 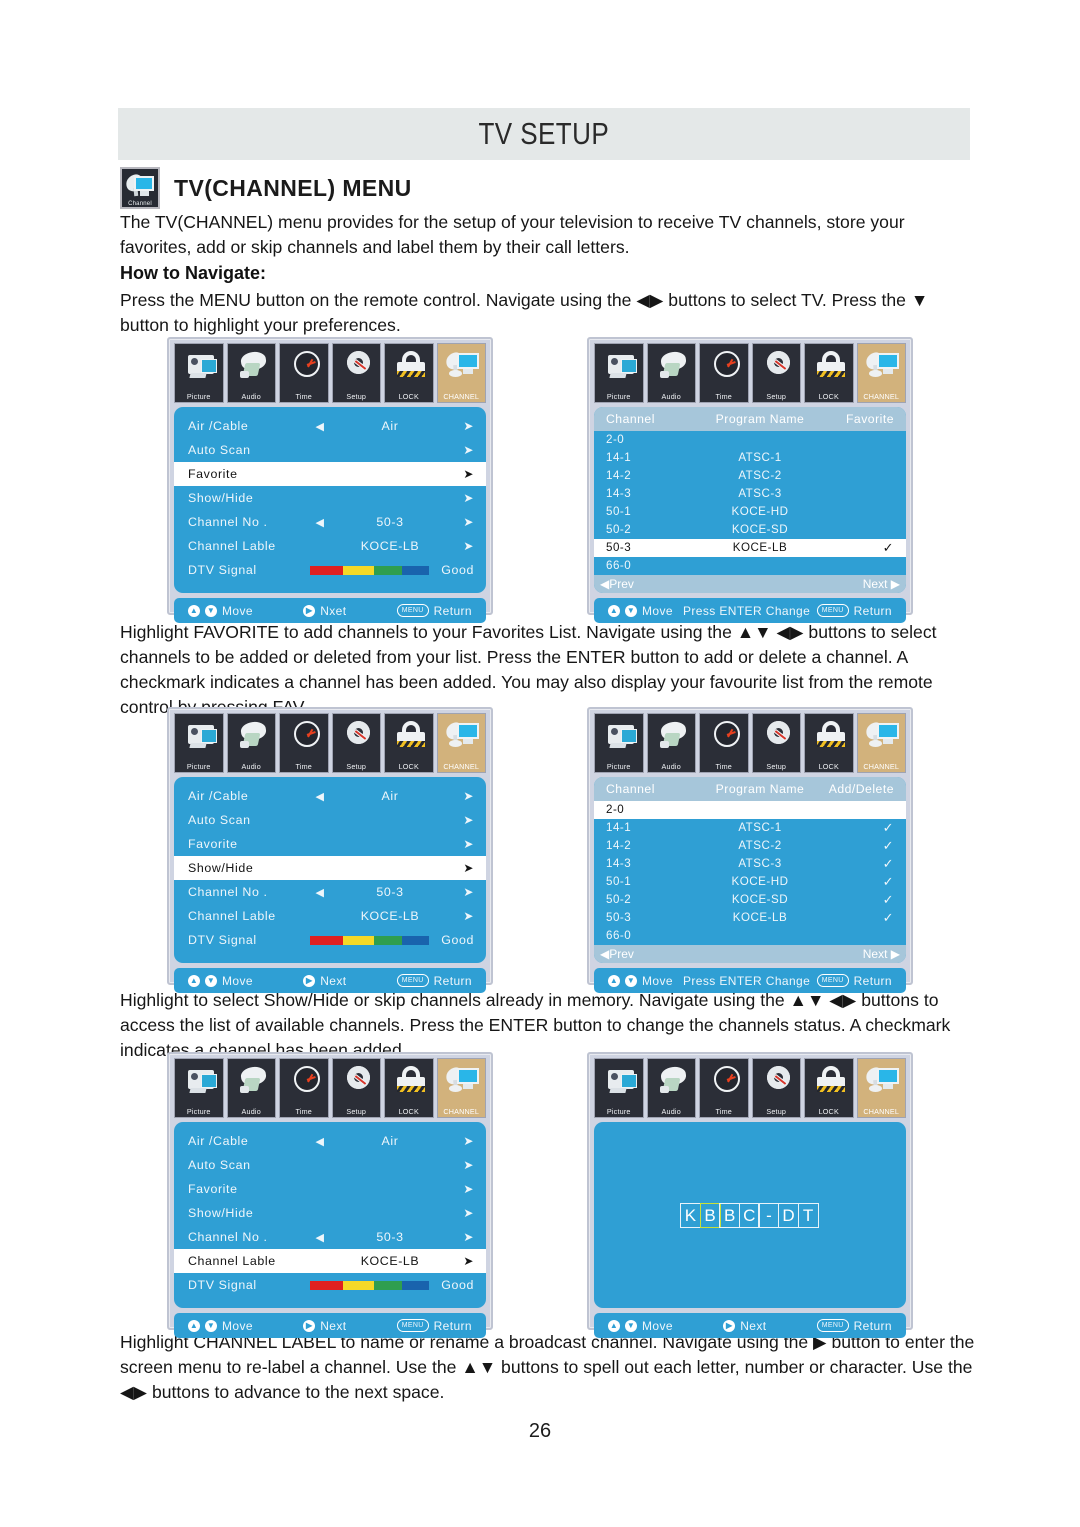 What do you see at coordinates (789, 1215) in the screenshot?
I see `label-cell: D` at bounding box center [789, 1215].